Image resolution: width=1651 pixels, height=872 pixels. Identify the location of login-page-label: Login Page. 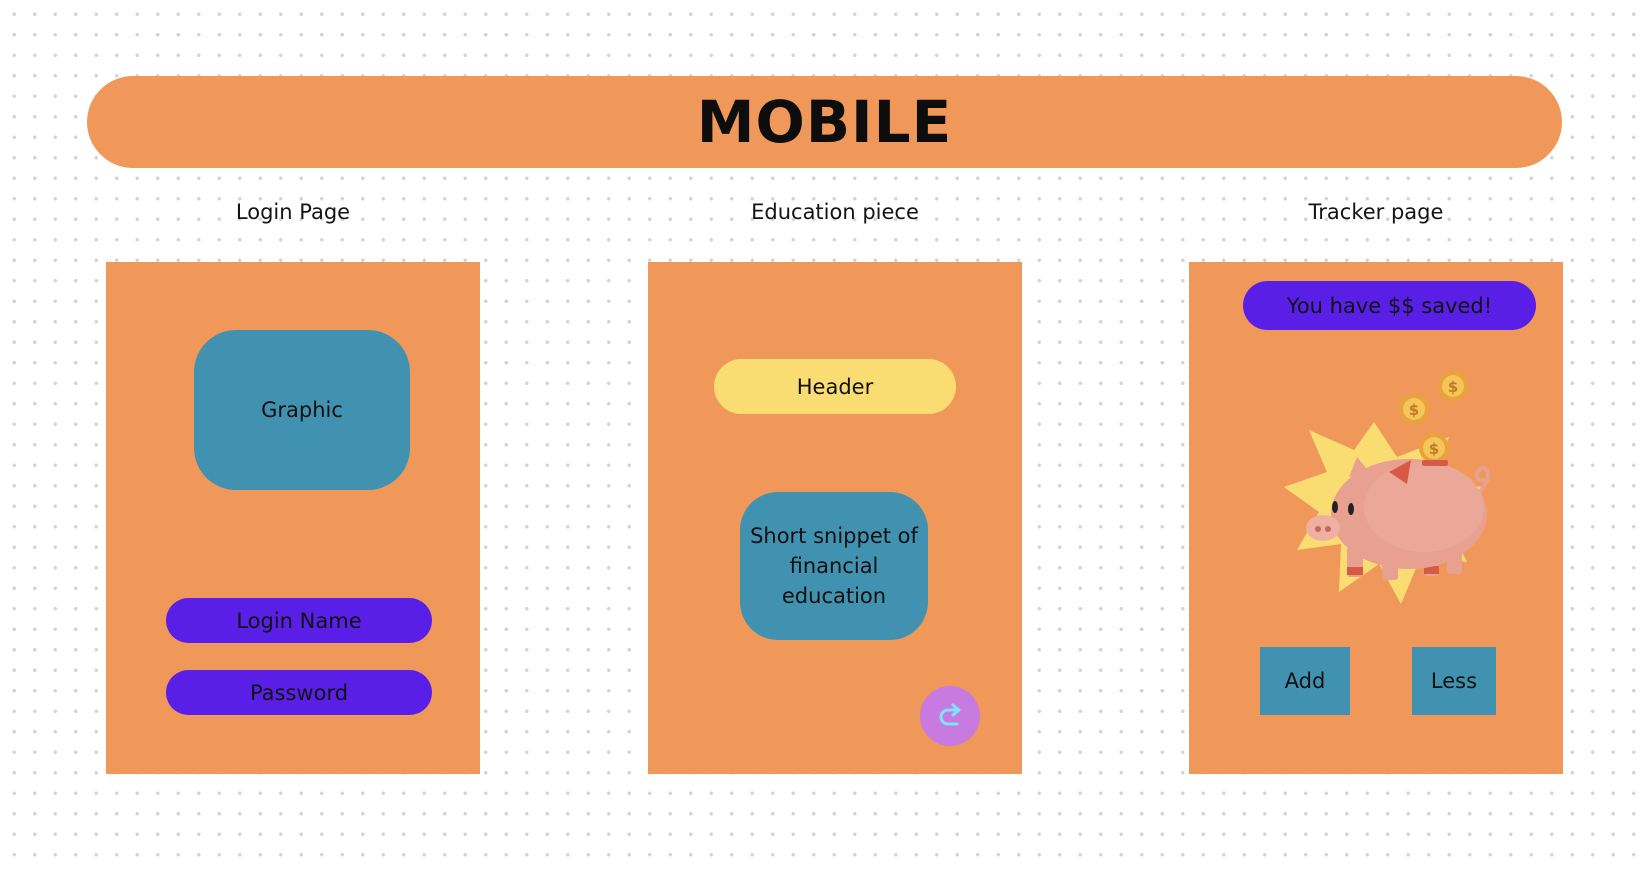
(293, 212).